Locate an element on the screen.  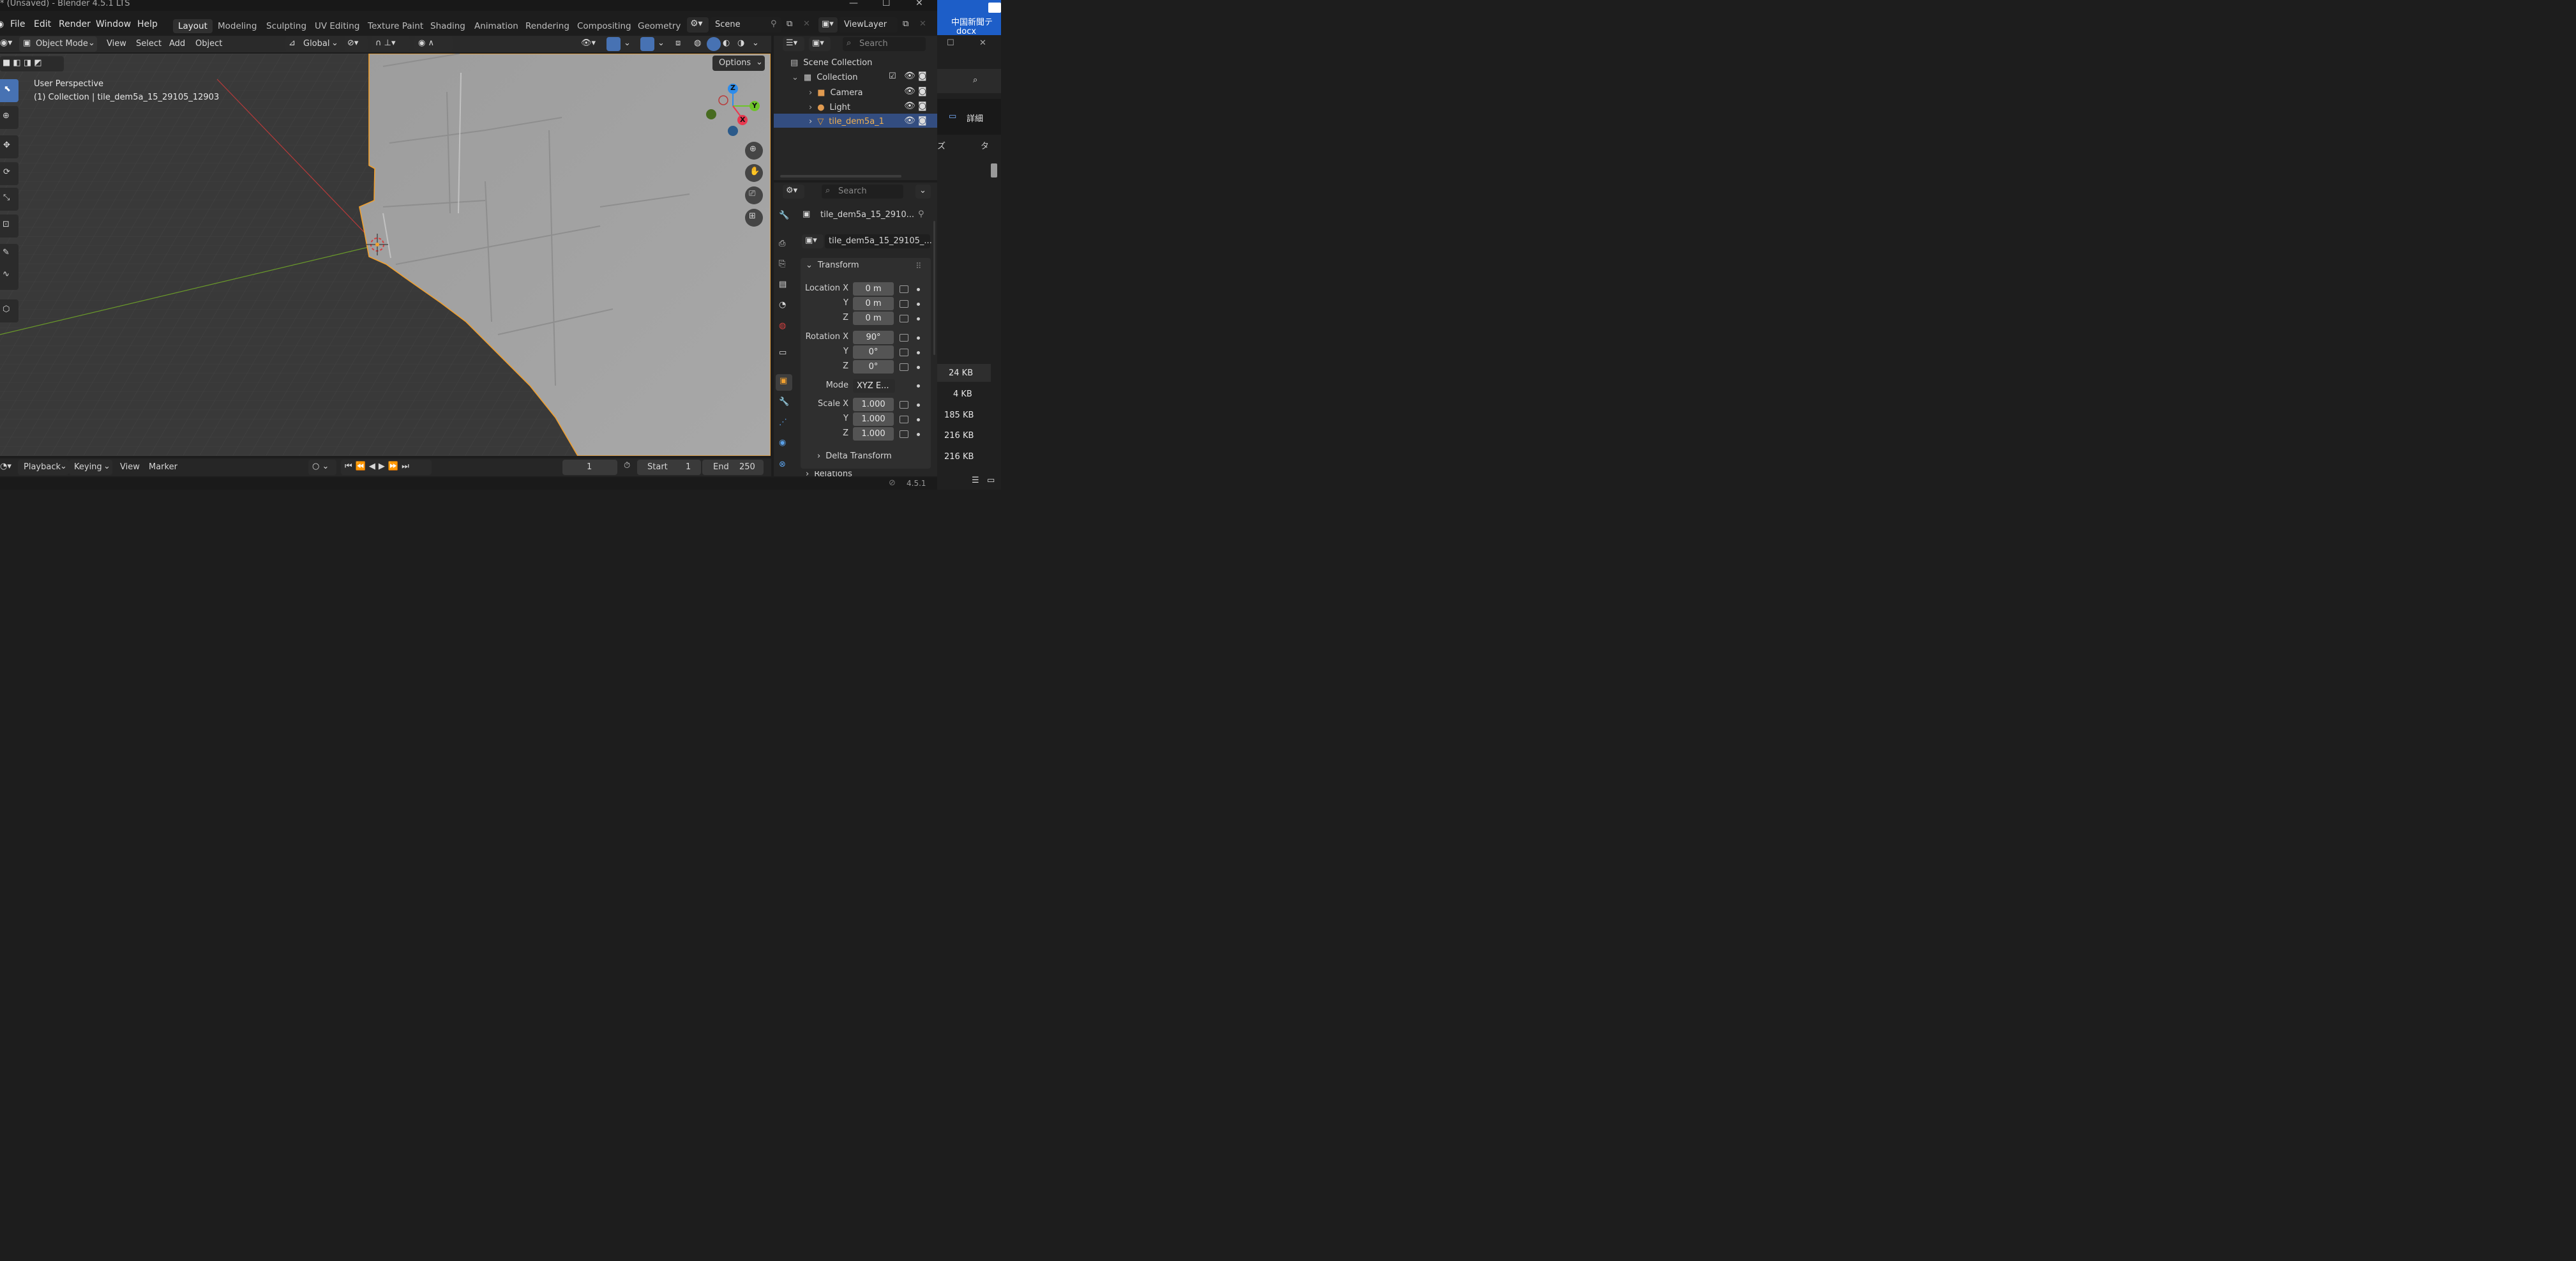
tab-layout: Layout is located at coordinates (193, 26).